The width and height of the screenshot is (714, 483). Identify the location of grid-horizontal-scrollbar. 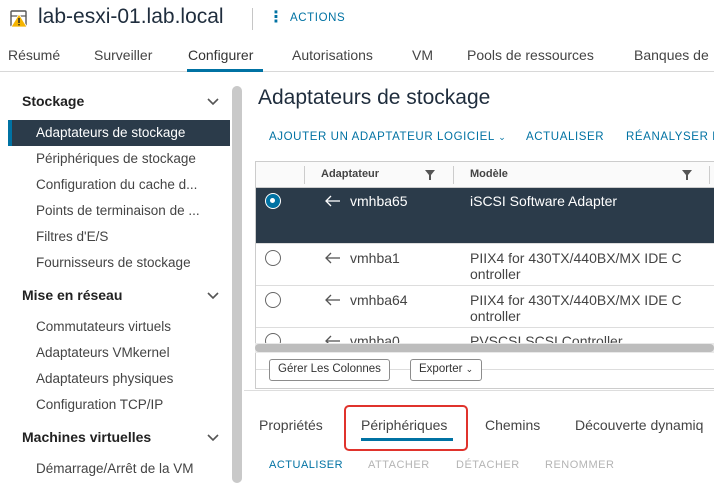
(484, 348).